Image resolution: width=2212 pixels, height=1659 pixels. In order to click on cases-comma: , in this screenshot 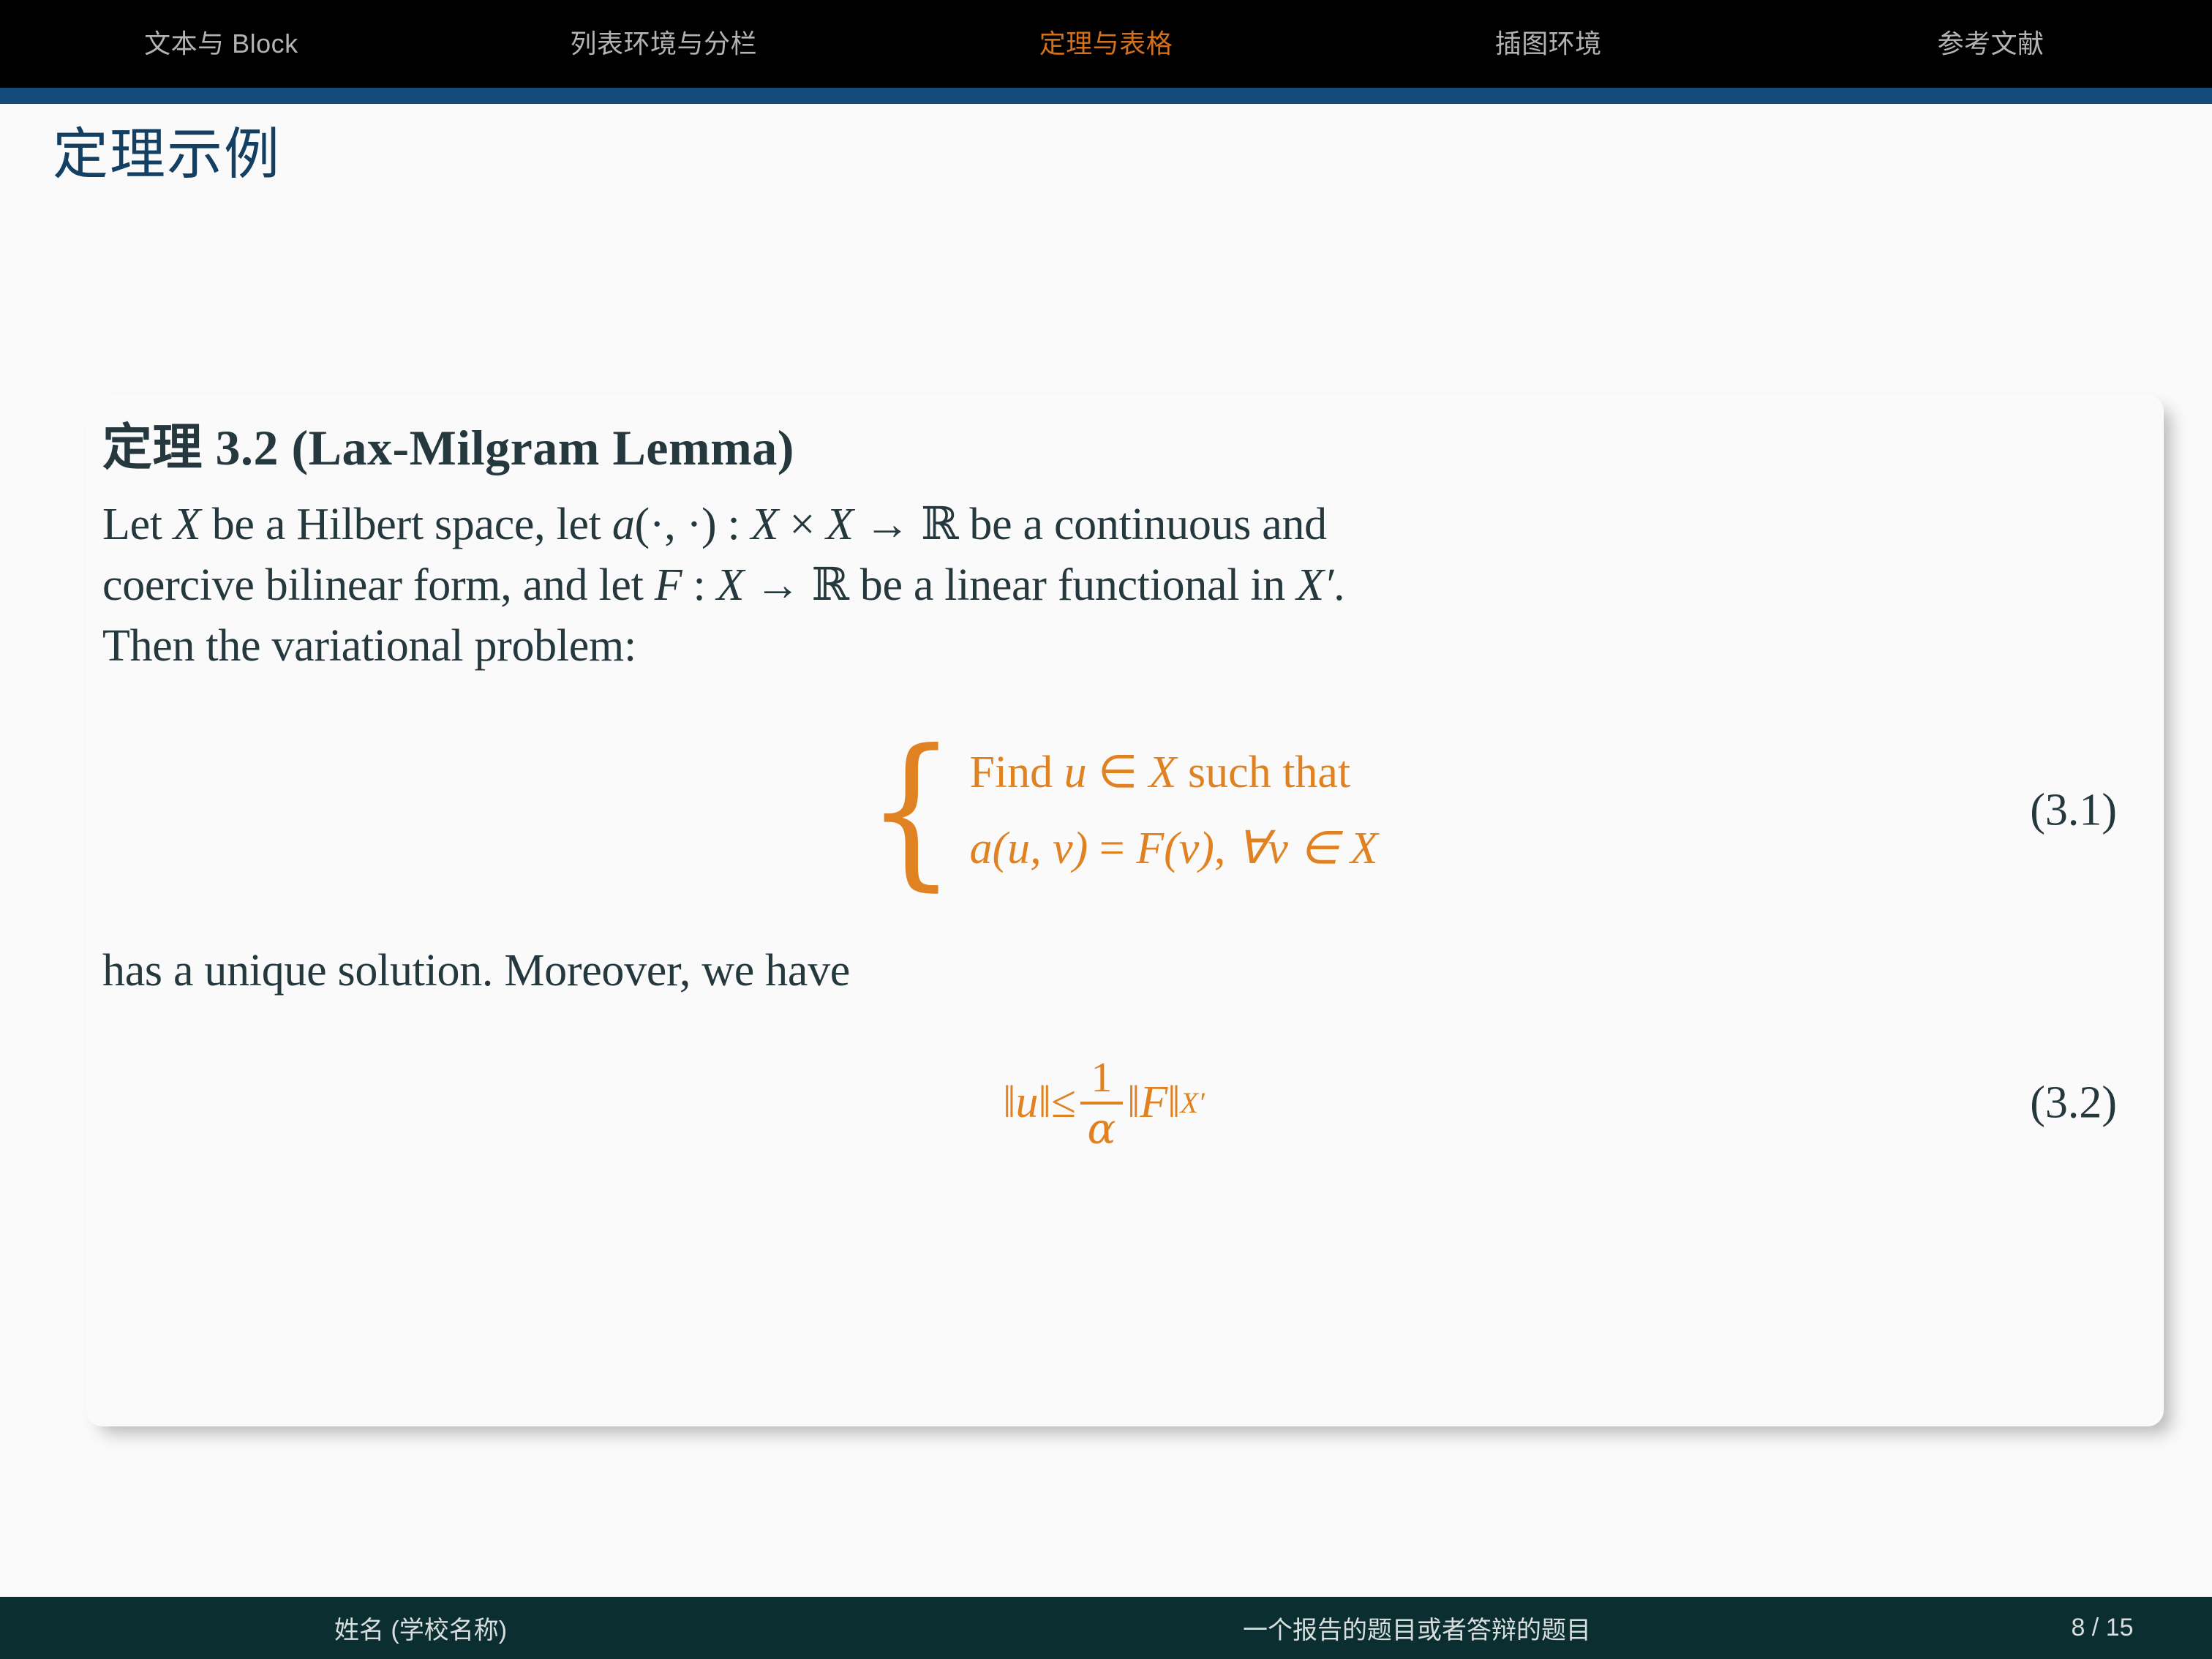, I will do `click(1225, 849)`.